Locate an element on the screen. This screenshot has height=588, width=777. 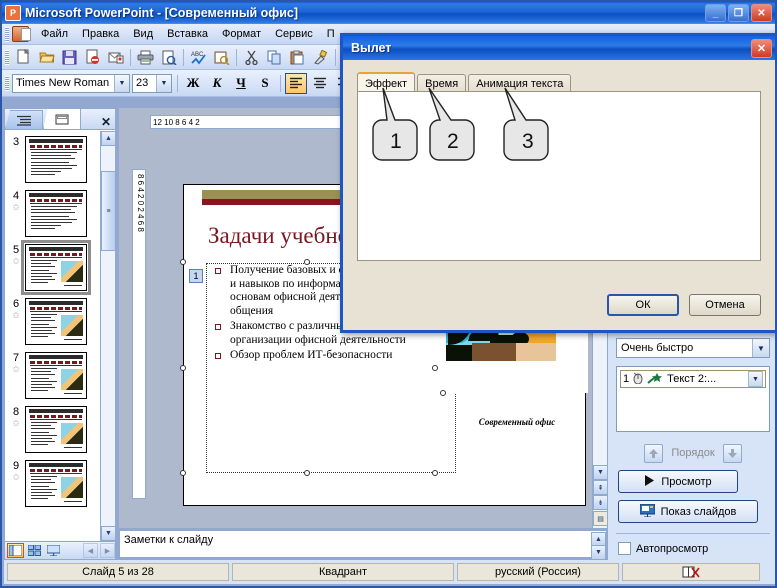
permission-icon is located at coordinates (92, 57).